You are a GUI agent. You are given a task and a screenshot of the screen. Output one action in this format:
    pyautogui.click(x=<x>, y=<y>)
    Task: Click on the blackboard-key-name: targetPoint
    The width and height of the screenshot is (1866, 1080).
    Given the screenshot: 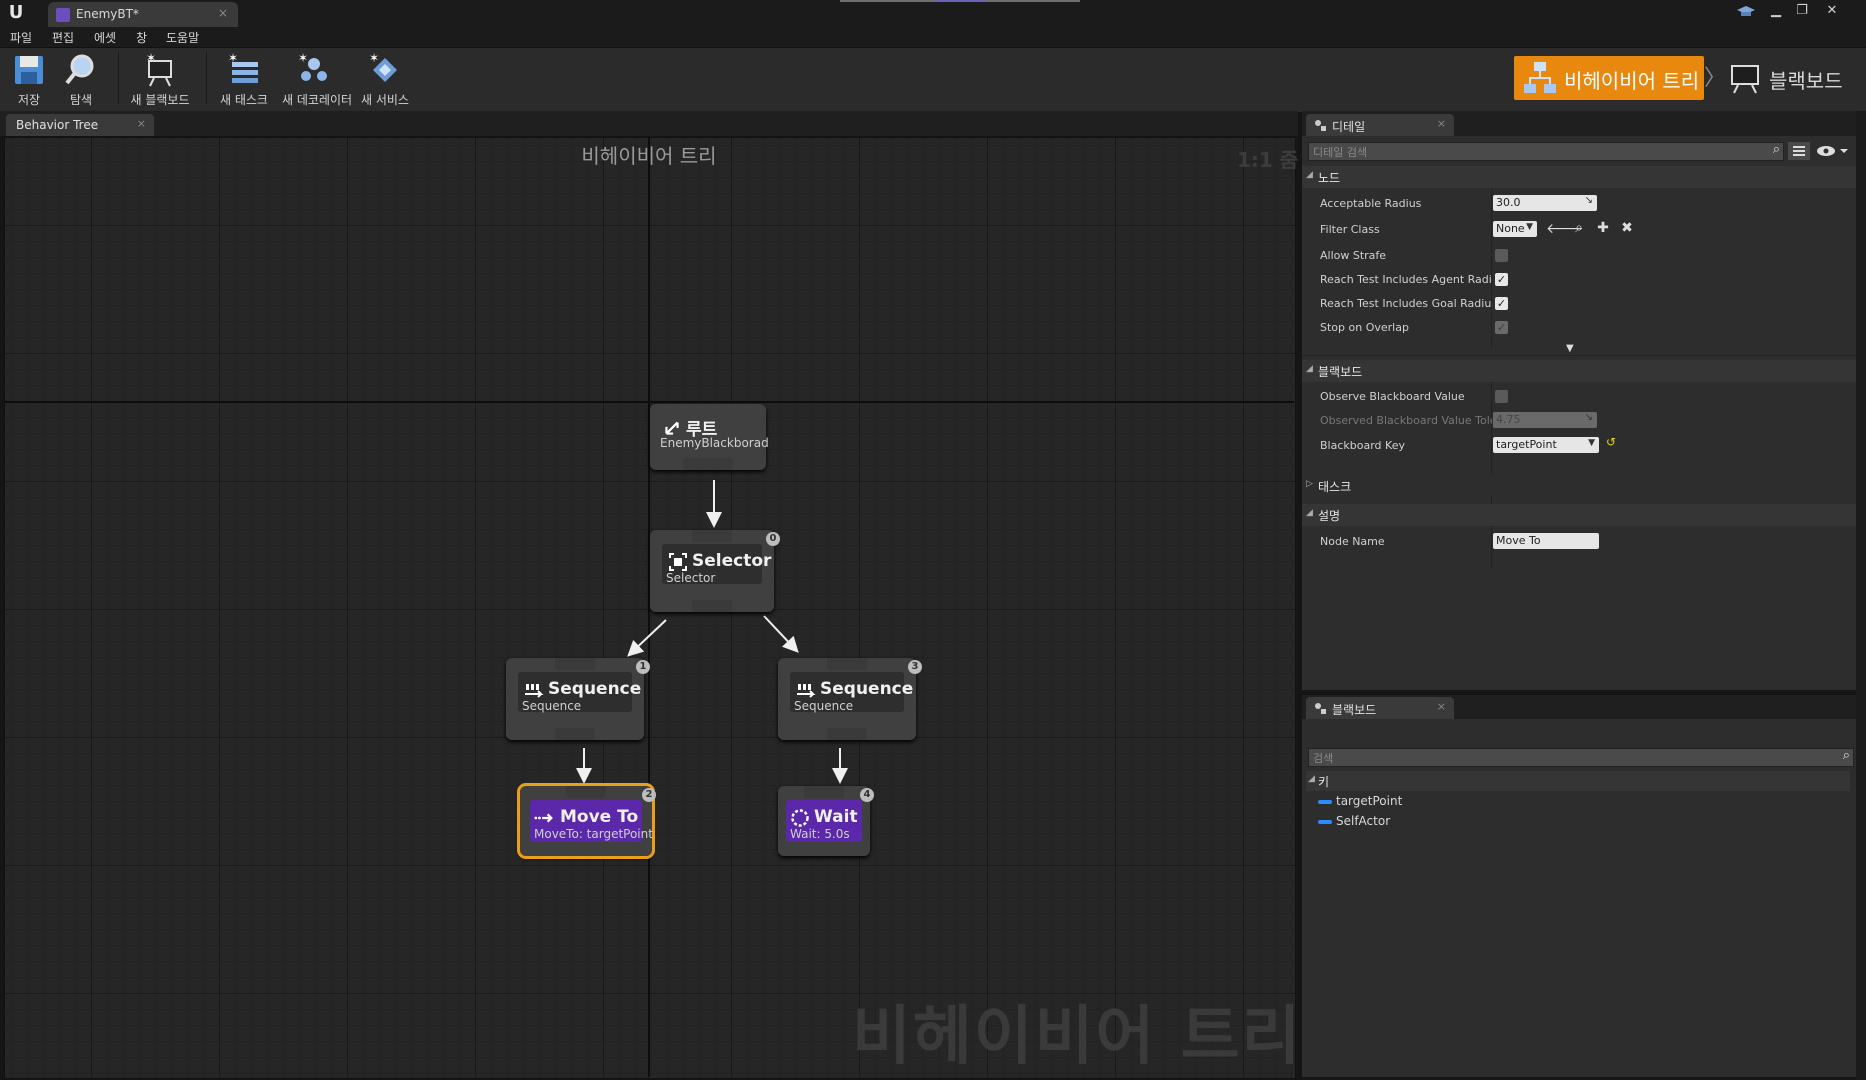 What is the action you would take?
    pyautogui.click(x=1369, y=801)
    